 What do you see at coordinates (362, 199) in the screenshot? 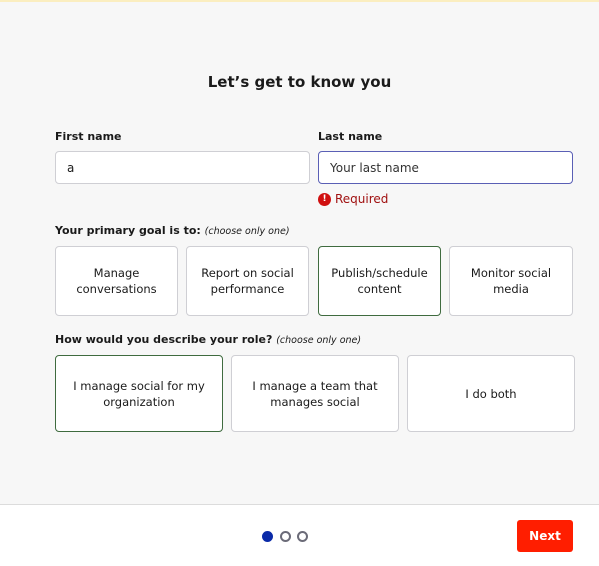
I see `error-text: Required` at bounding box center [362, 199].